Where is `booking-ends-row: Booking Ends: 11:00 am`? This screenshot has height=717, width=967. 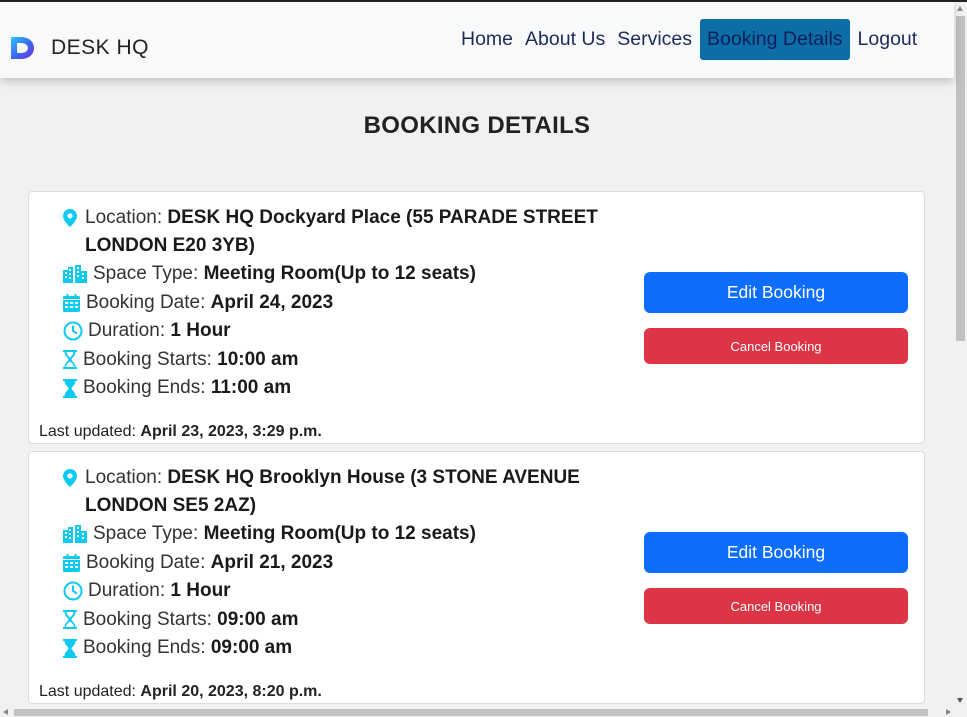 booking-ends-row: Booking Ends: 11:00 am is located at coordinates (343, 388).